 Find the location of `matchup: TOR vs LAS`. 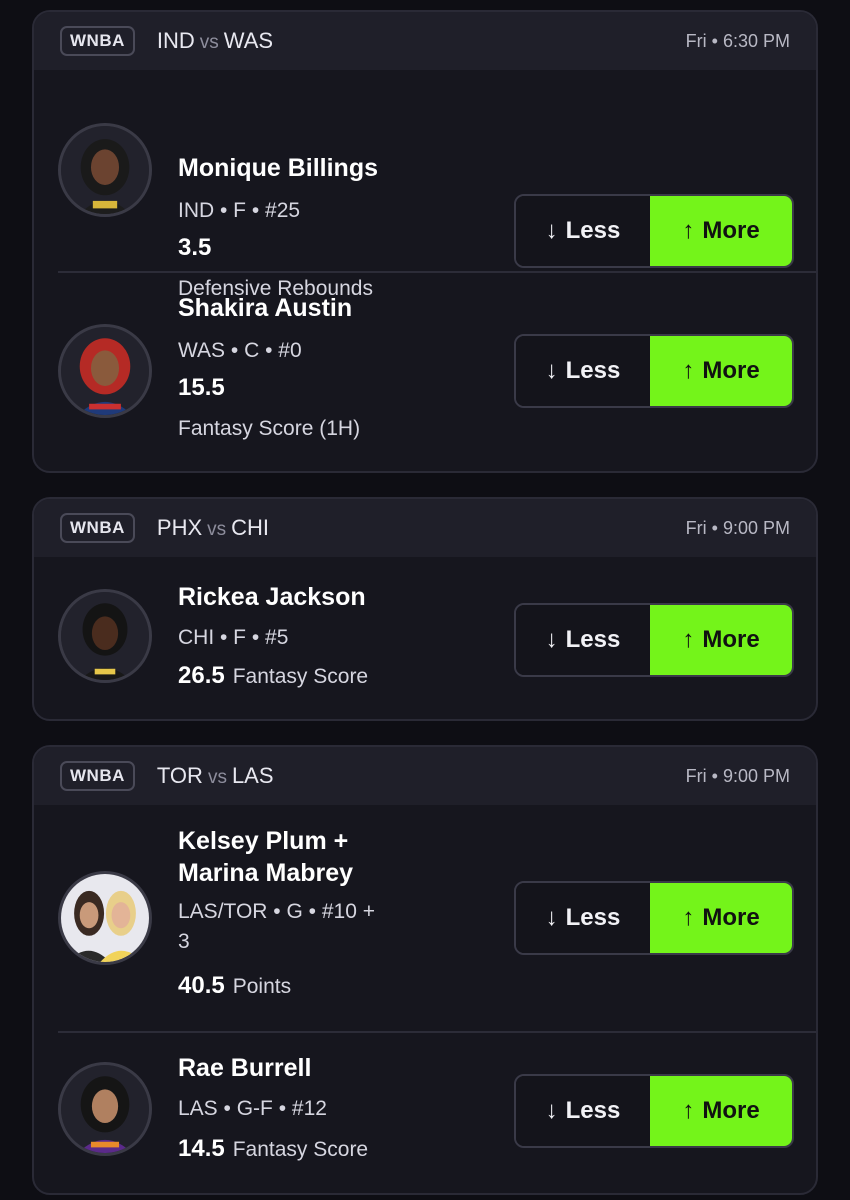

matchup: TOR vs LAS is located at coordinates (215, 776).